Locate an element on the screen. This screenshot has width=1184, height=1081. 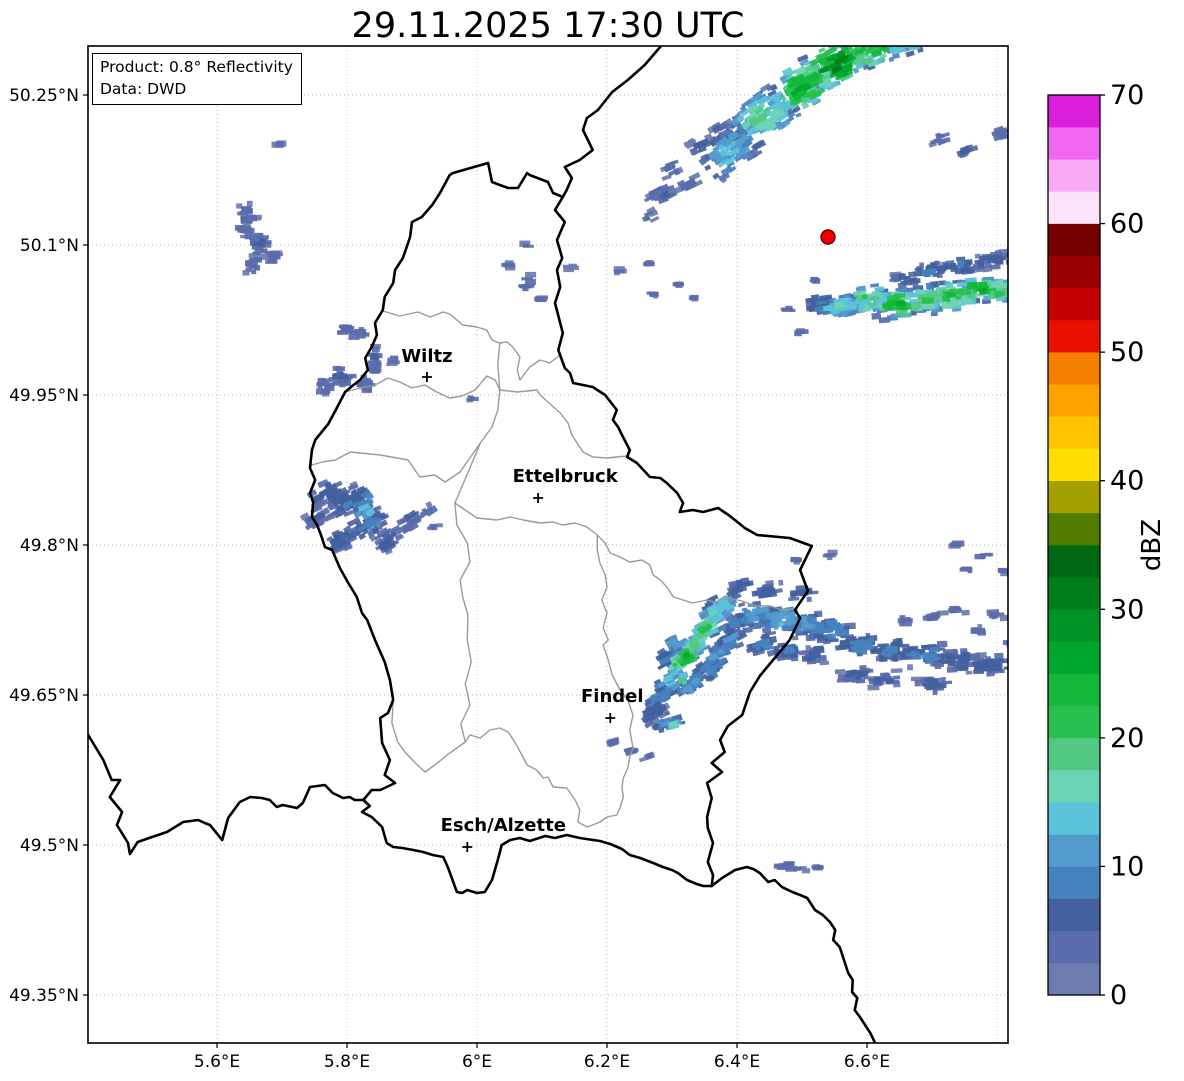
colorbar: 0 10 20 30 40 50 60 70 dBZ is located at coordinates (1107, 545).